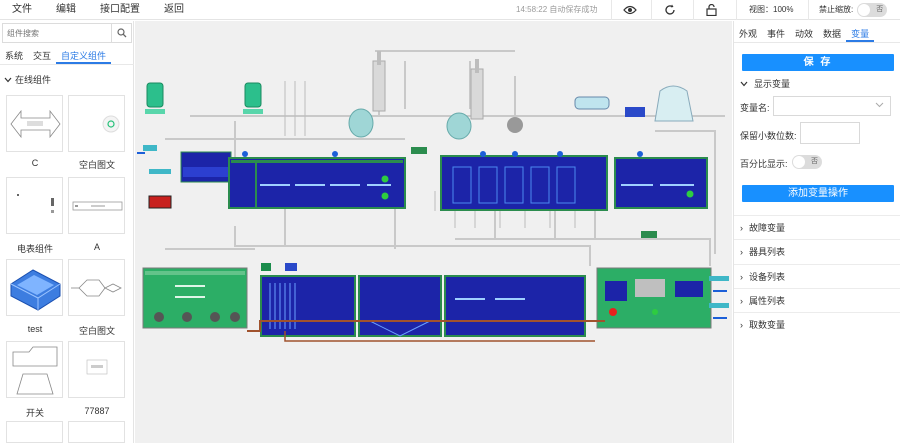  What do you see at coordinates (767, 252) in the screenshot?
I see `accordion-label: 器具列表` at bounding box center [767, 252].